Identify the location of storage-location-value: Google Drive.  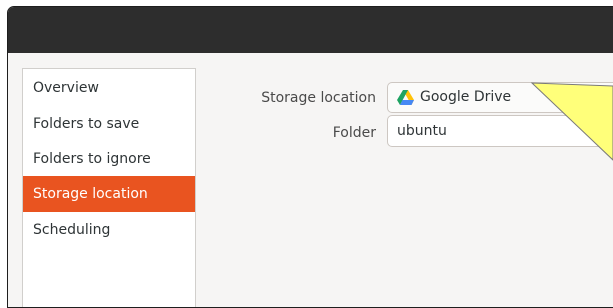
(466, 97).